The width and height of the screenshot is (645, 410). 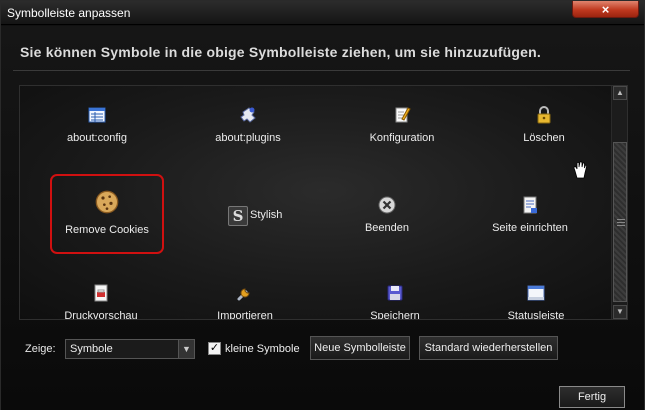 I want to click on palette-item-label: Remove Cookies, so click(x=107, y=230).